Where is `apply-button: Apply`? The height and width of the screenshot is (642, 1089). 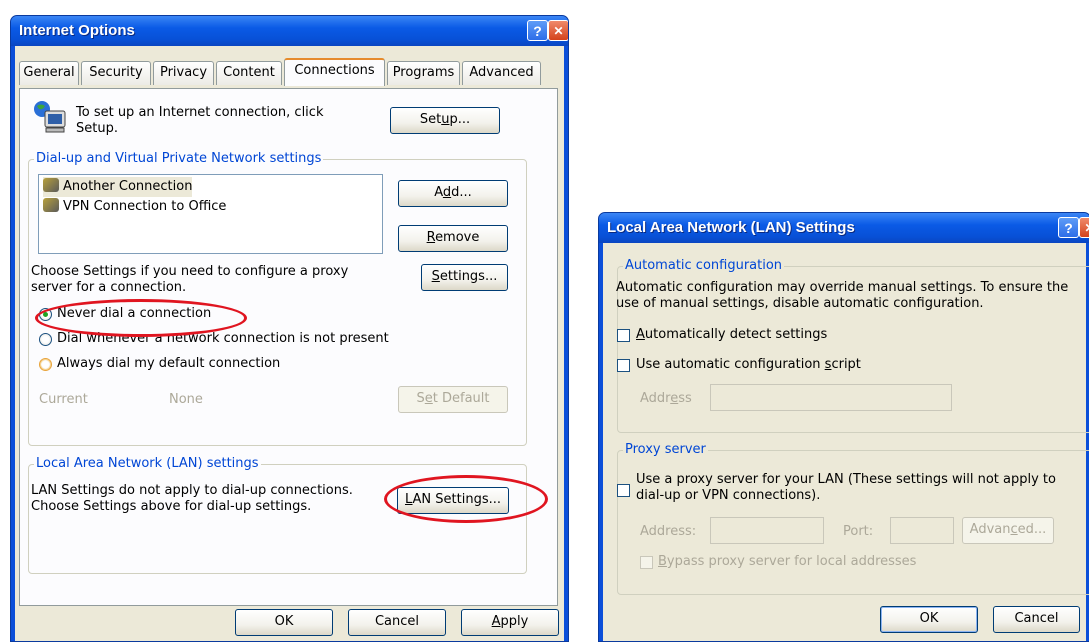
apply-button: Apply is located at coordinates (510, 622).